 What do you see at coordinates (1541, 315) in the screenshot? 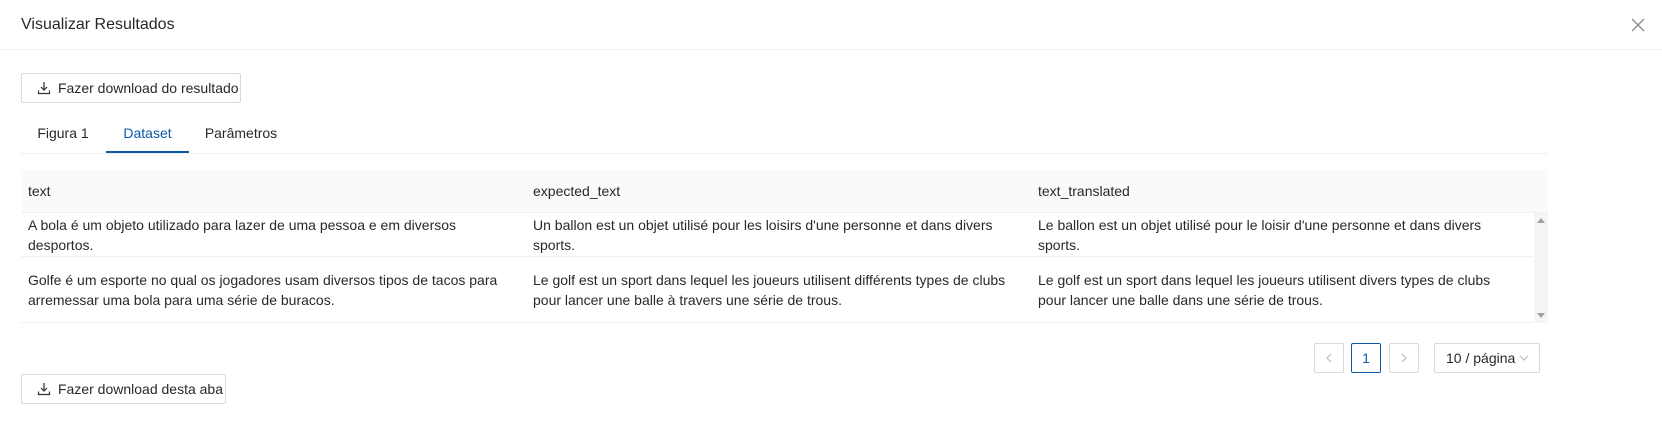
I see `scroll-down-icon` at bounding box center [1541, 315].